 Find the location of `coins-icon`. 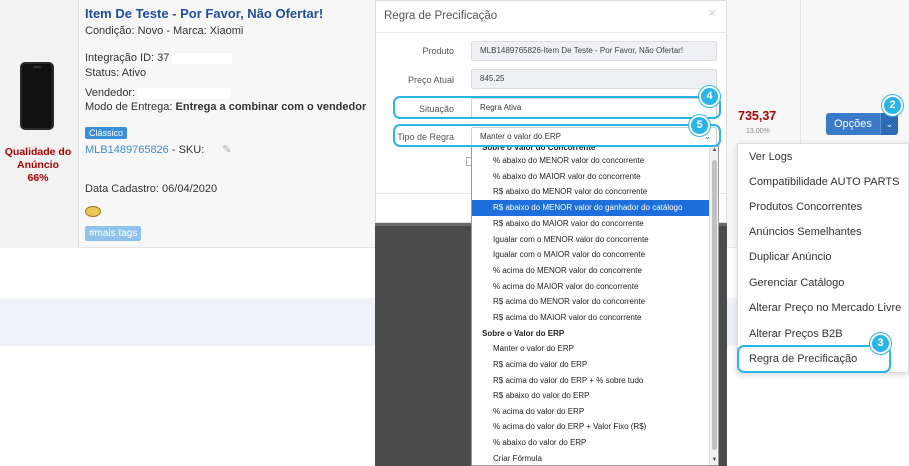

coins-icon is located at coordinates (93, 211).